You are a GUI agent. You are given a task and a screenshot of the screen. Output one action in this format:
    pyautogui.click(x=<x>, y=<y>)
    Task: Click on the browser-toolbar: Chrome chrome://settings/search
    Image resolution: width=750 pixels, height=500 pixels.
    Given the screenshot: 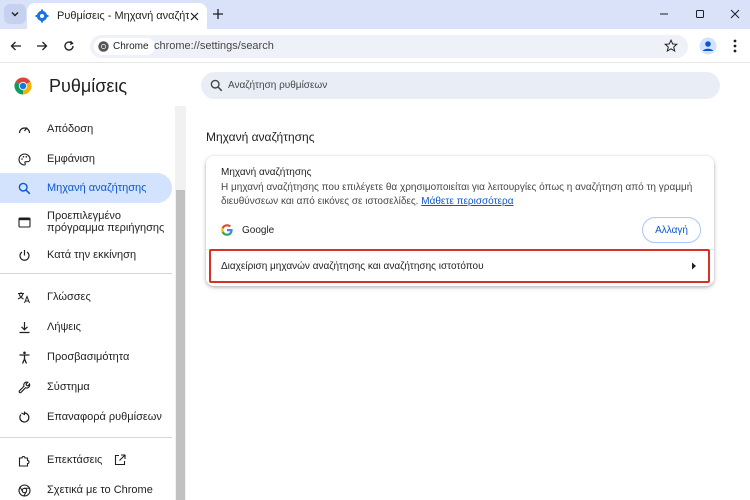 What is the action you would take?
    pyautogui.click(x=375, y=46)
    